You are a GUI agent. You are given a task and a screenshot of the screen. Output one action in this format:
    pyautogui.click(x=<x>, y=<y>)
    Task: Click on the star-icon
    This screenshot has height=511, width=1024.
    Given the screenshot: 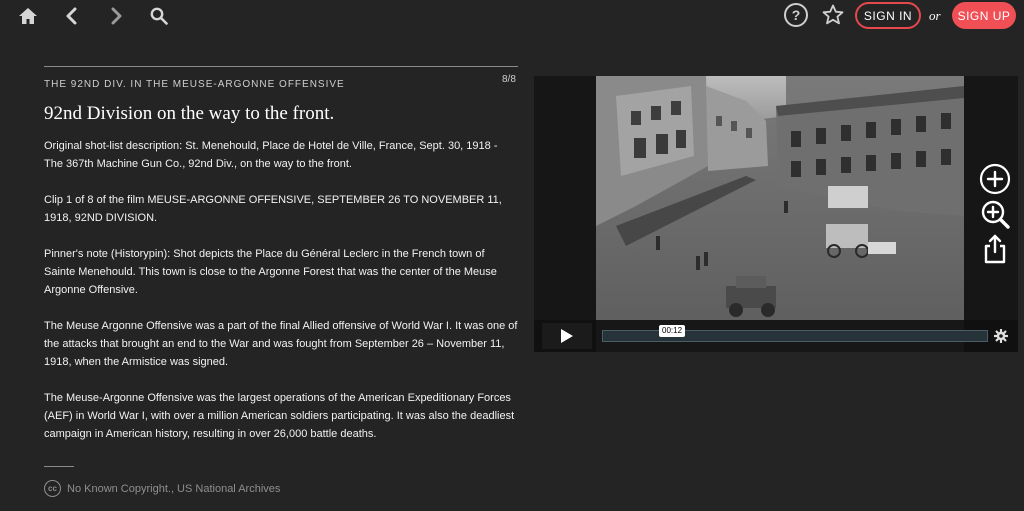 What is the action you would take?
    pyautogui.click(x=833, y=15)
    